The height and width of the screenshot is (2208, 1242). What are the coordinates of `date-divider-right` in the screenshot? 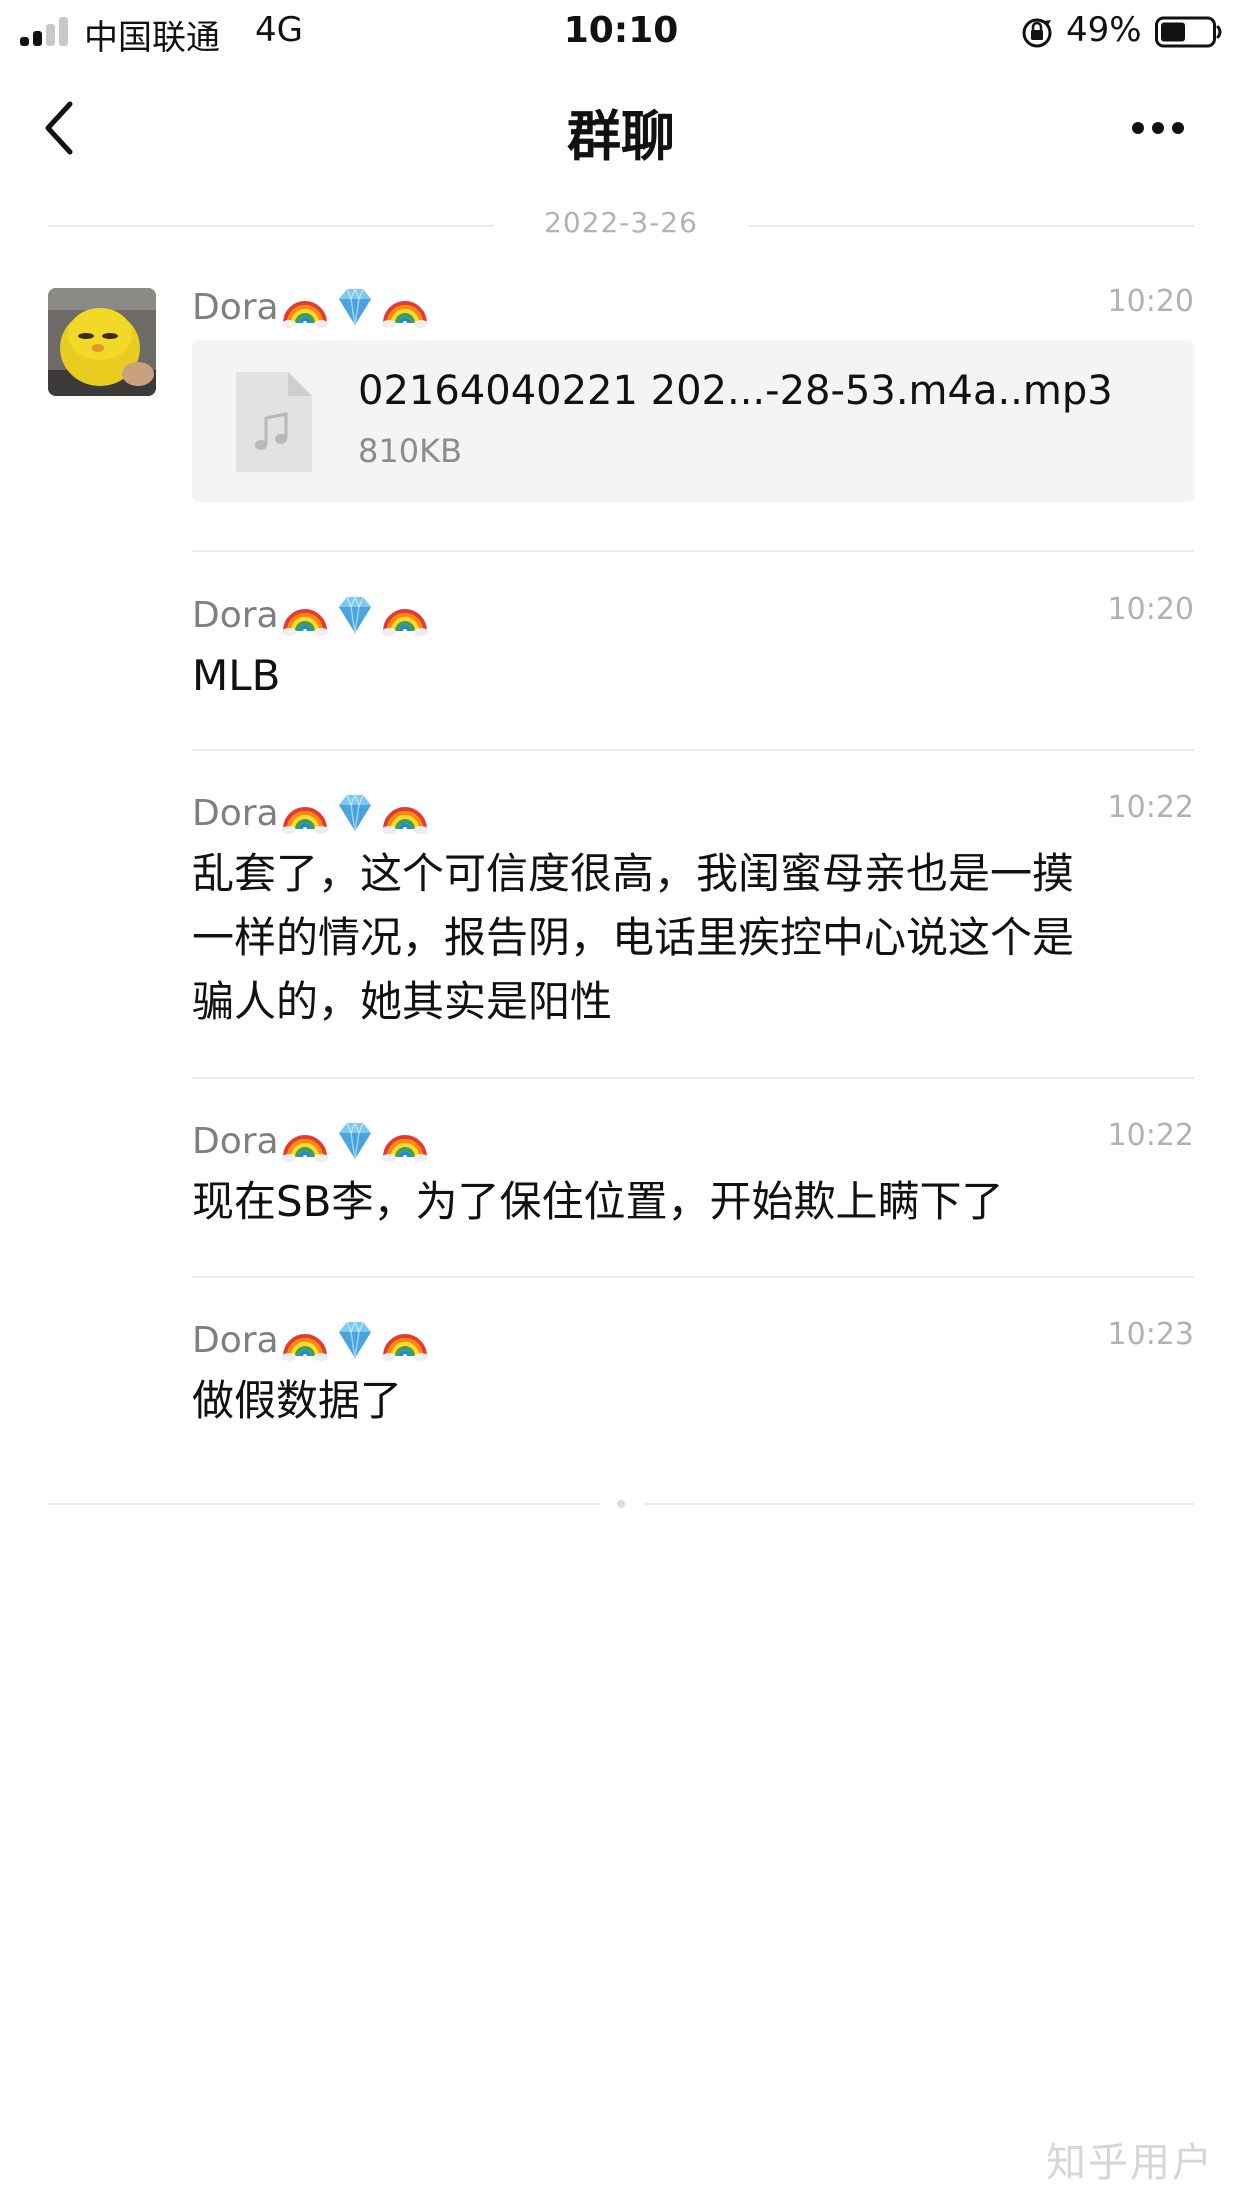 It's located at (971, 226).